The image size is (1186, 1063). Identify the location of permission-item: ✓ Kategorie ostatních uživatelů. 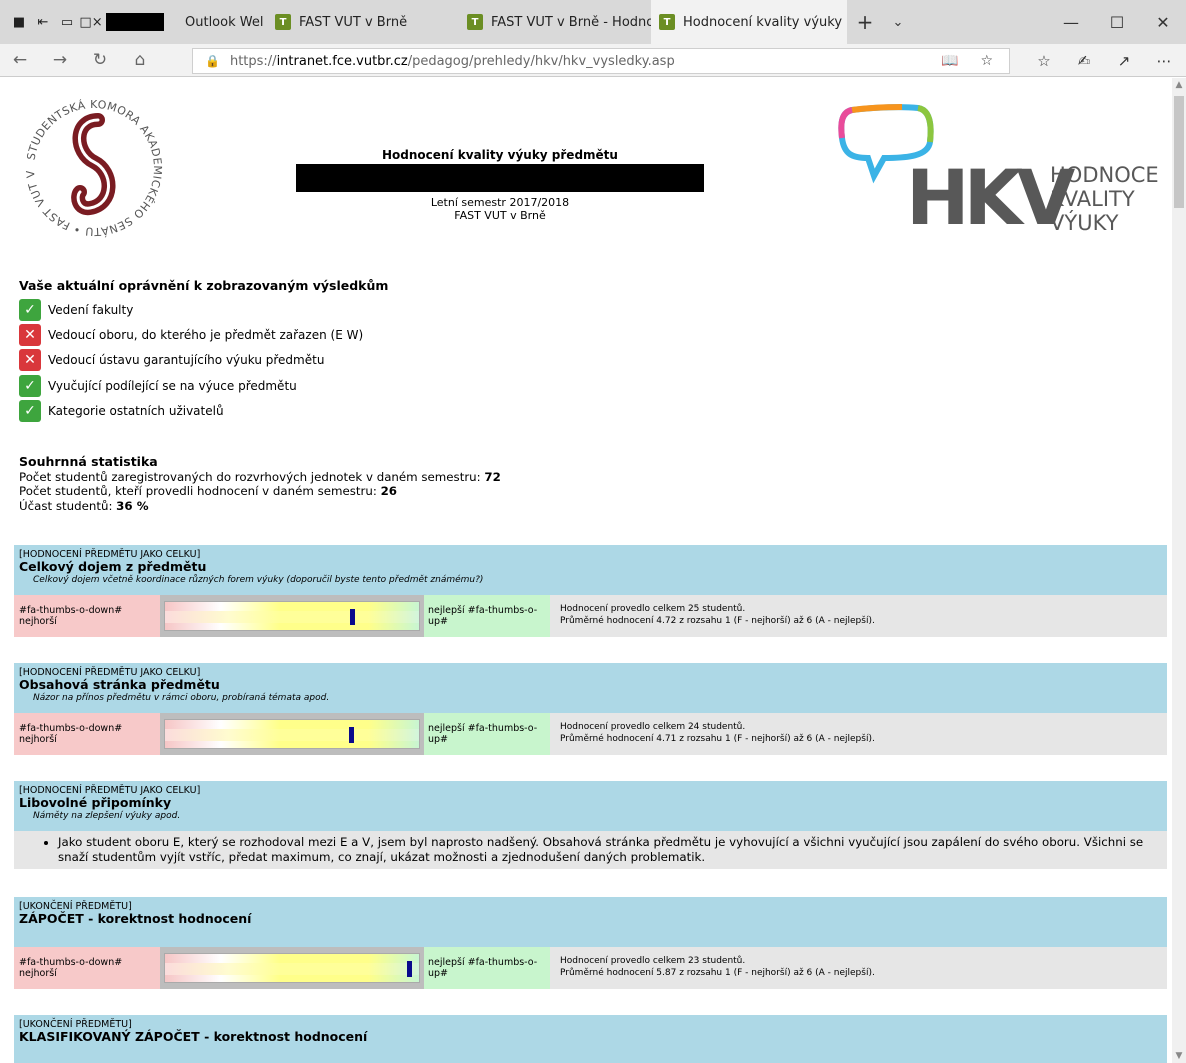
(203, 410).